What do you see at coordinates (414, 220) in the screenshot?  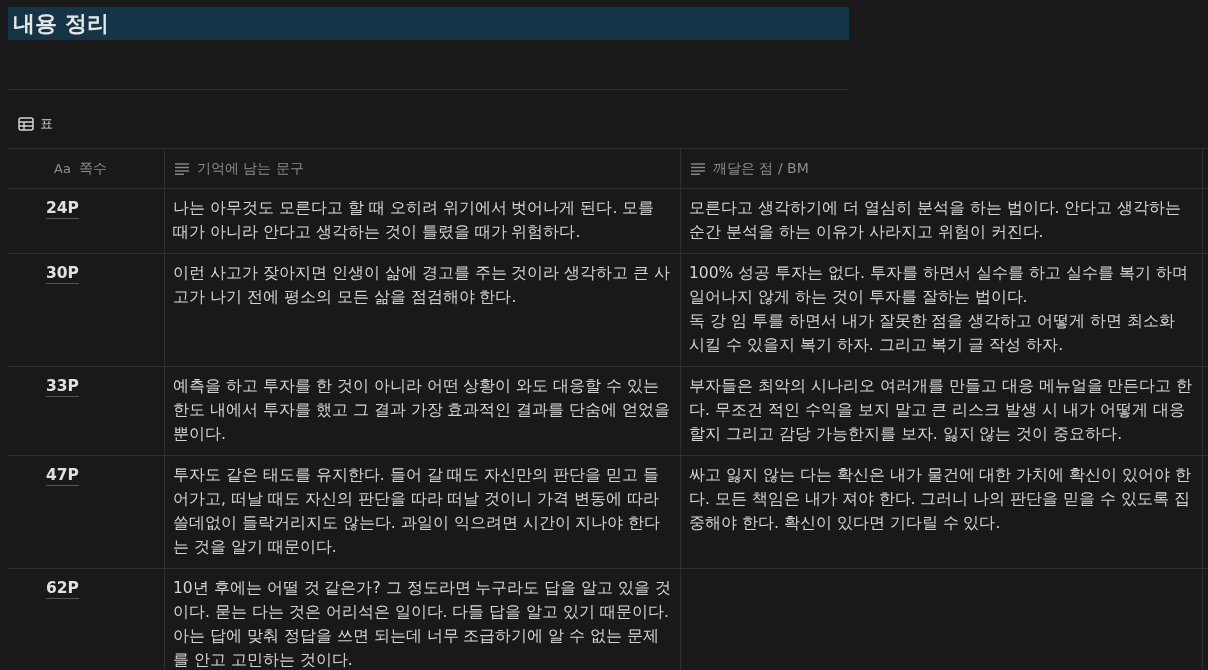 I see `table-cell-text: 나는 아무것도 모른다고 할 때 오히려 위기에서 벗어나게 된다. 모를 때가 아니라 안다고 생각하는 것이 틀렸을 때가 위험하다.` at bounding box center [414, 220].